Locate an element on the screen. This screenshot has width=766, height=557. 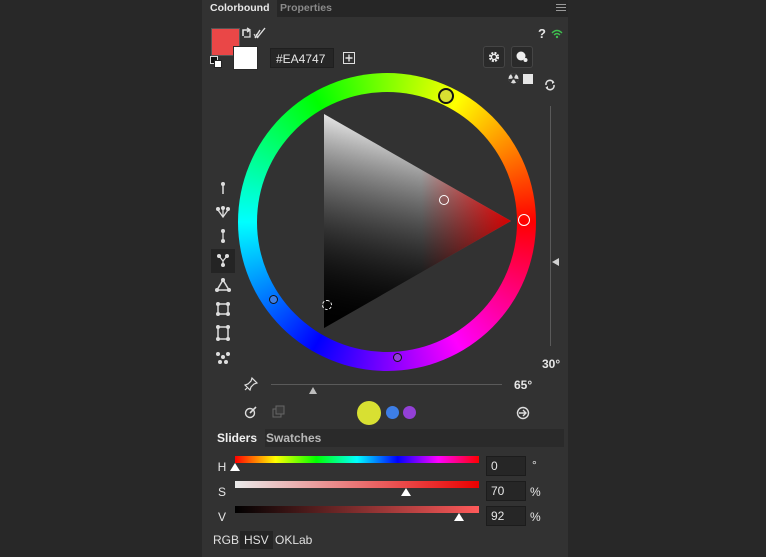
panel-tab-bar: Colorbound Properties is located at coordinates (385, 8).